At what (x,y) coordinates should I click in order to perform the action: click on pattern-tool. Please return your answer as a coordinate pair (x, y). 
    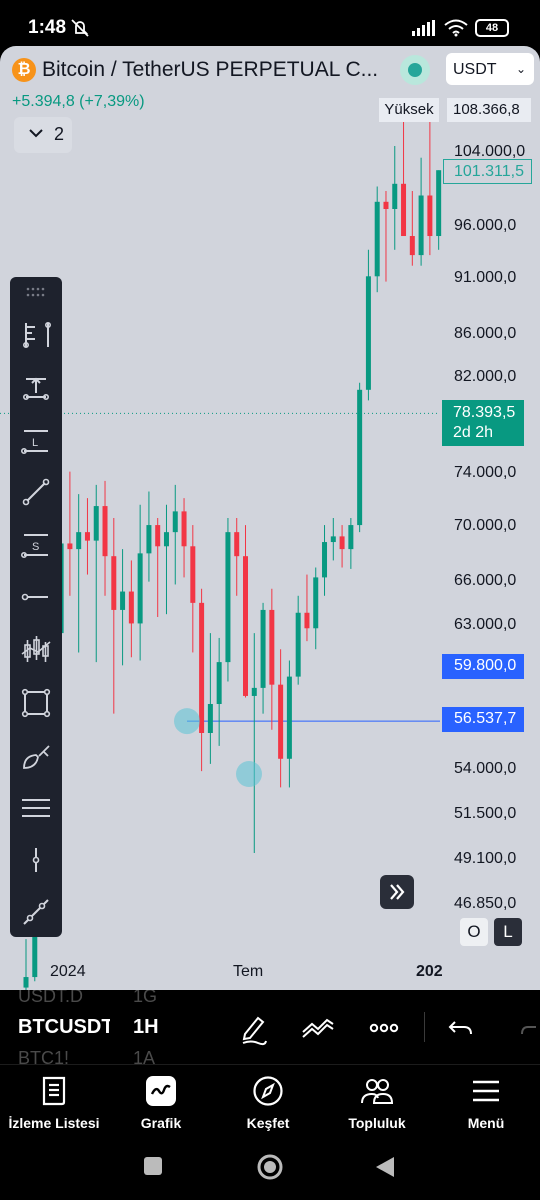
    Looking at the image, I should click on (36, 650).